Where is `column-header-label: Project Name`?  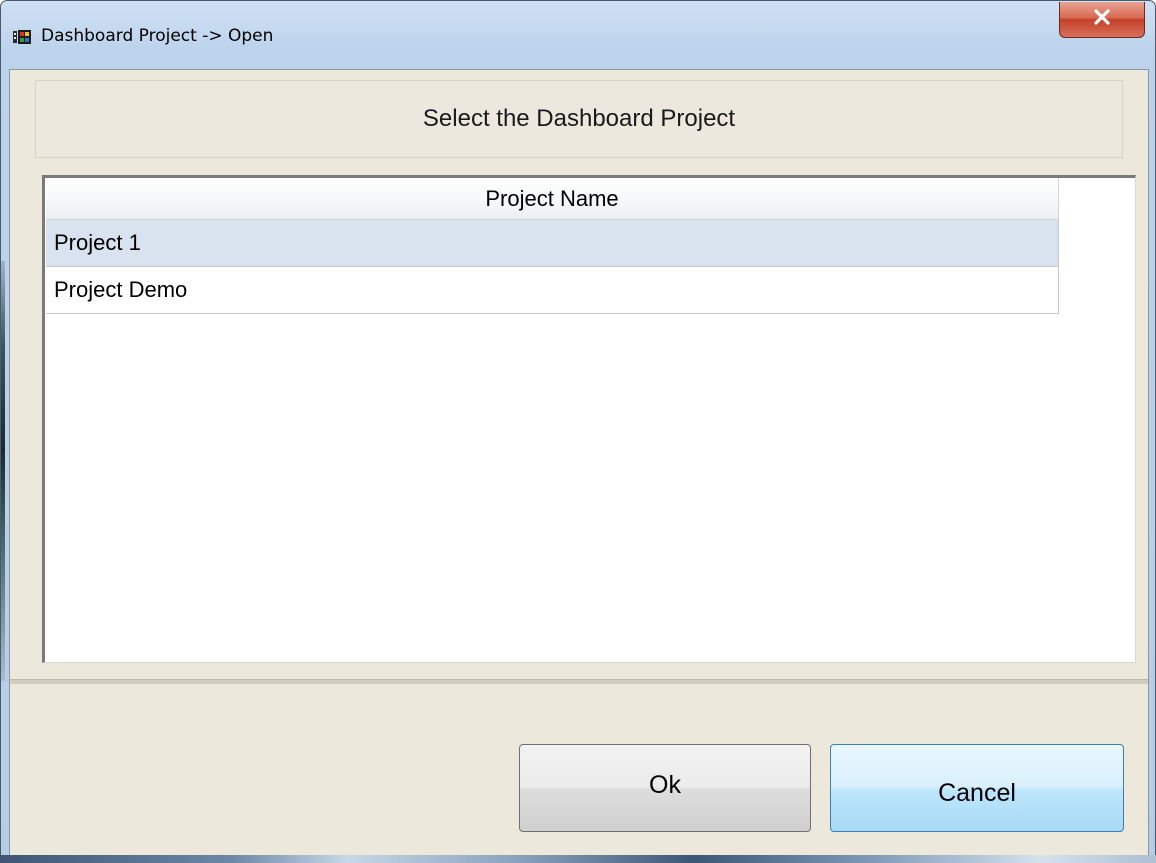
column-header-label: Project Name is located at coordinates (552, 198).